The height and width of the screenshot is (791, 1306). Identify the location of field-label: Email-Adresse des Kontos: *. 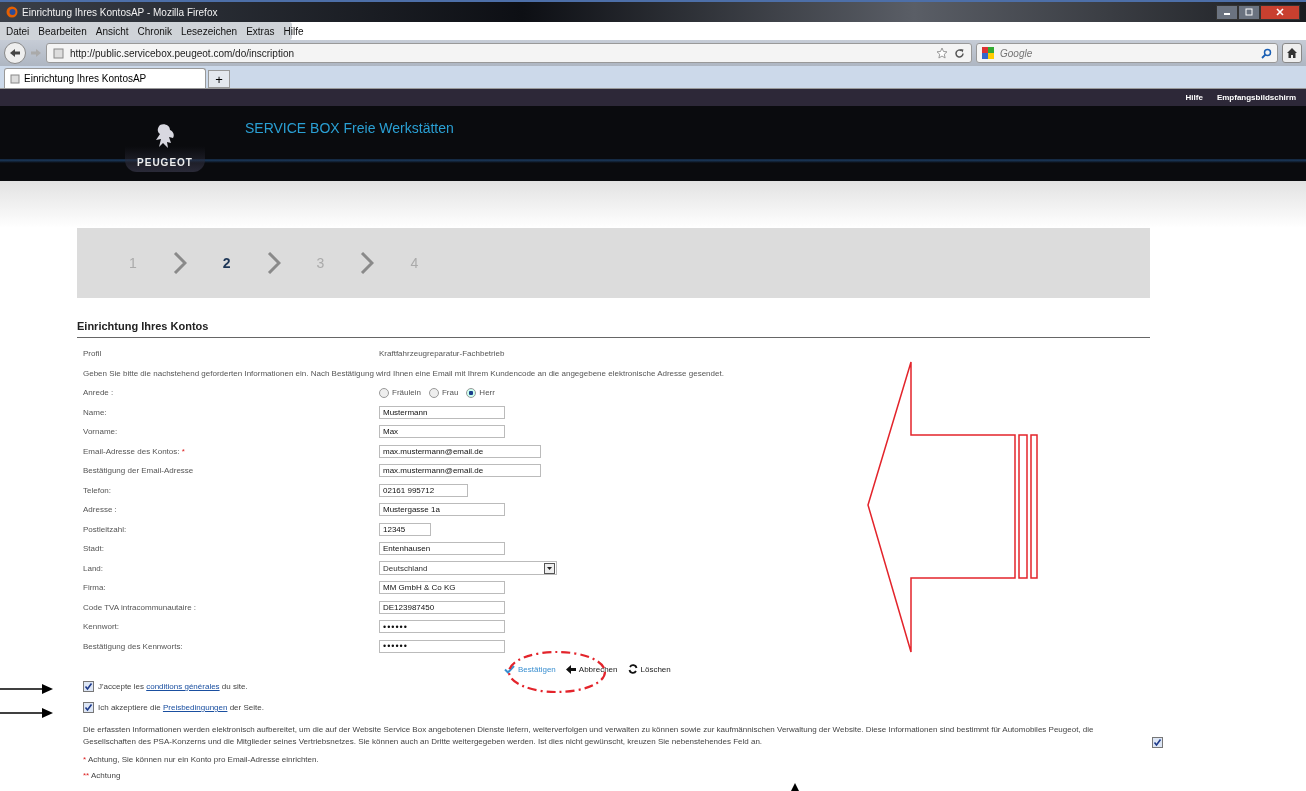
(134, 451).